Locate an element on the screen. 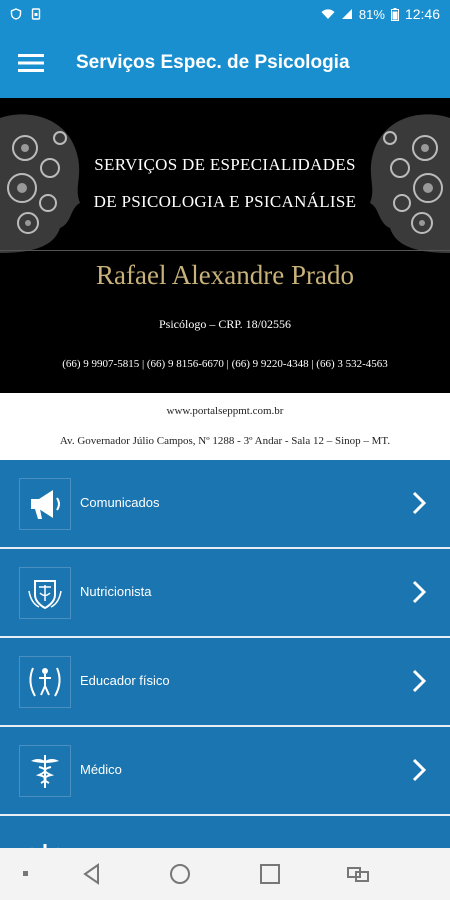  list-item-nutricionista: Nutricionista is located at coordinates (225, 593).